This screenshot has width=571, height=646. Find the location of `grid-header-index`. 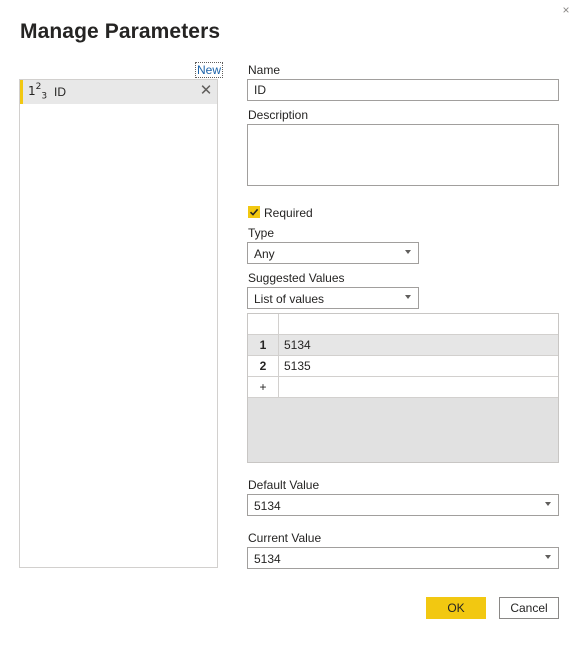

grid-header-index is located at coordinates (263, 324).